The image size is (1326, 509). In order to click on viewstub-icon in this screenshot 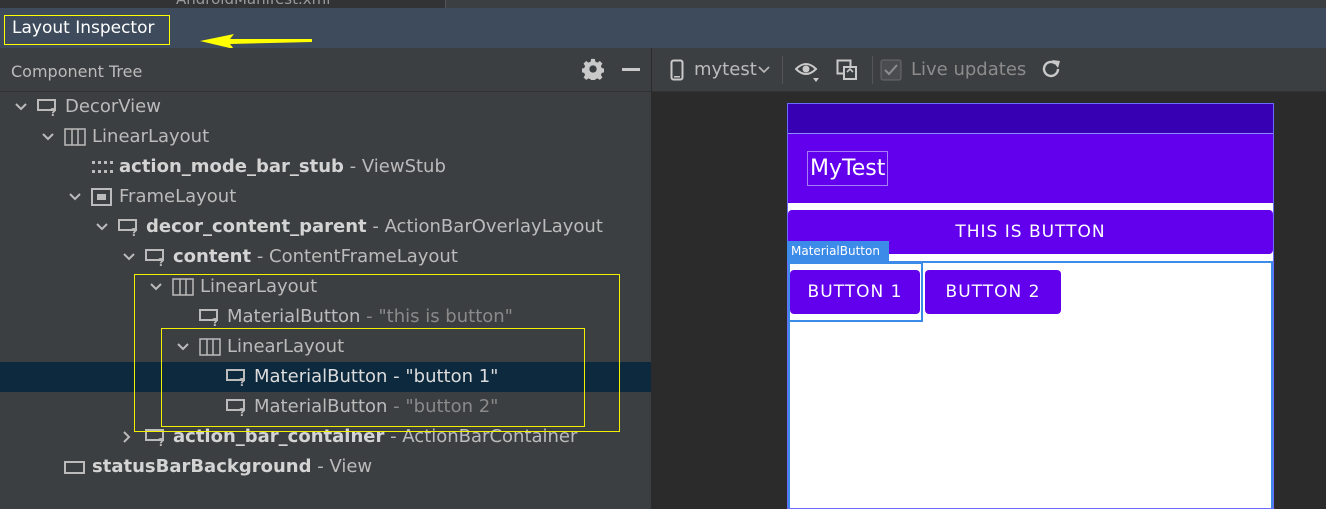, I will do `click(102, 167)`.